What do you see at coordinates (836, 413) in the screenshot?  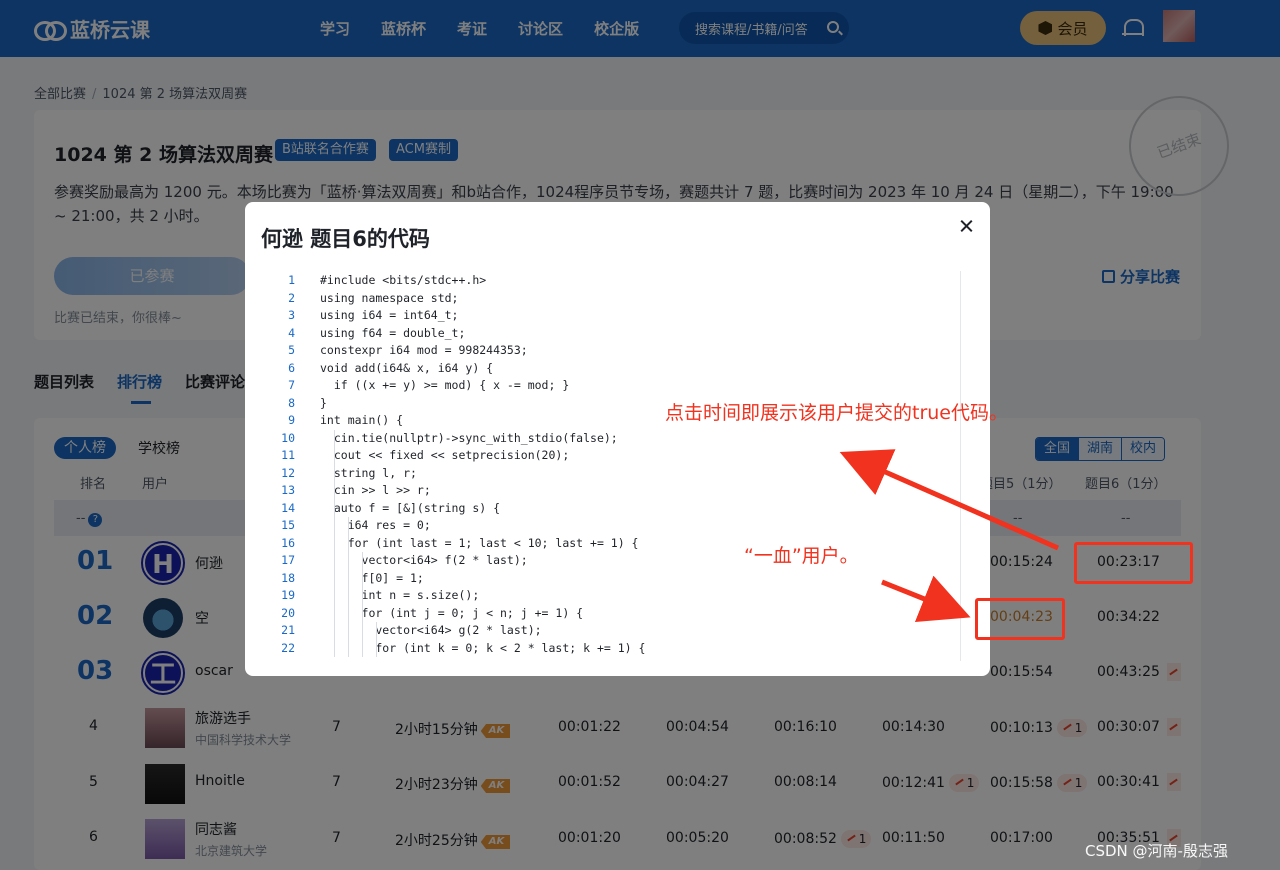 I see `annotation-main: 点击时间即展示该用户提交的true代码。` at bounding box center [836, 413].